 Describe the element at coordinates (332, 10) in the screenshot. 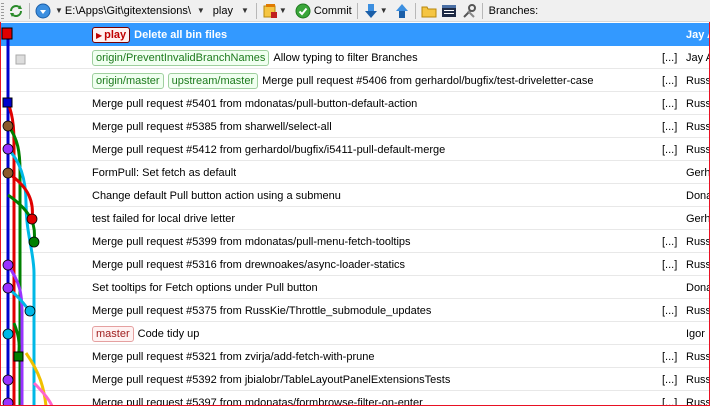

I see `commit-label: Commit` at that location.